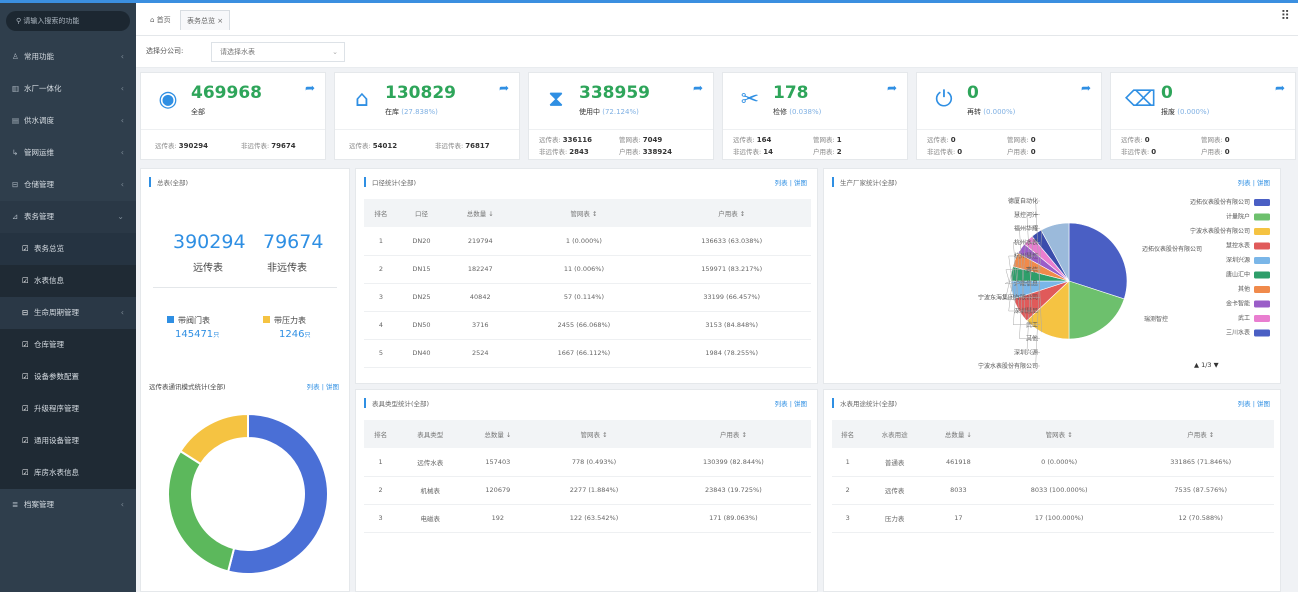  I want to click on table-row: 2 DN15 182247 11 (0.006%) 159971 (83.217%), so click(587, 269).